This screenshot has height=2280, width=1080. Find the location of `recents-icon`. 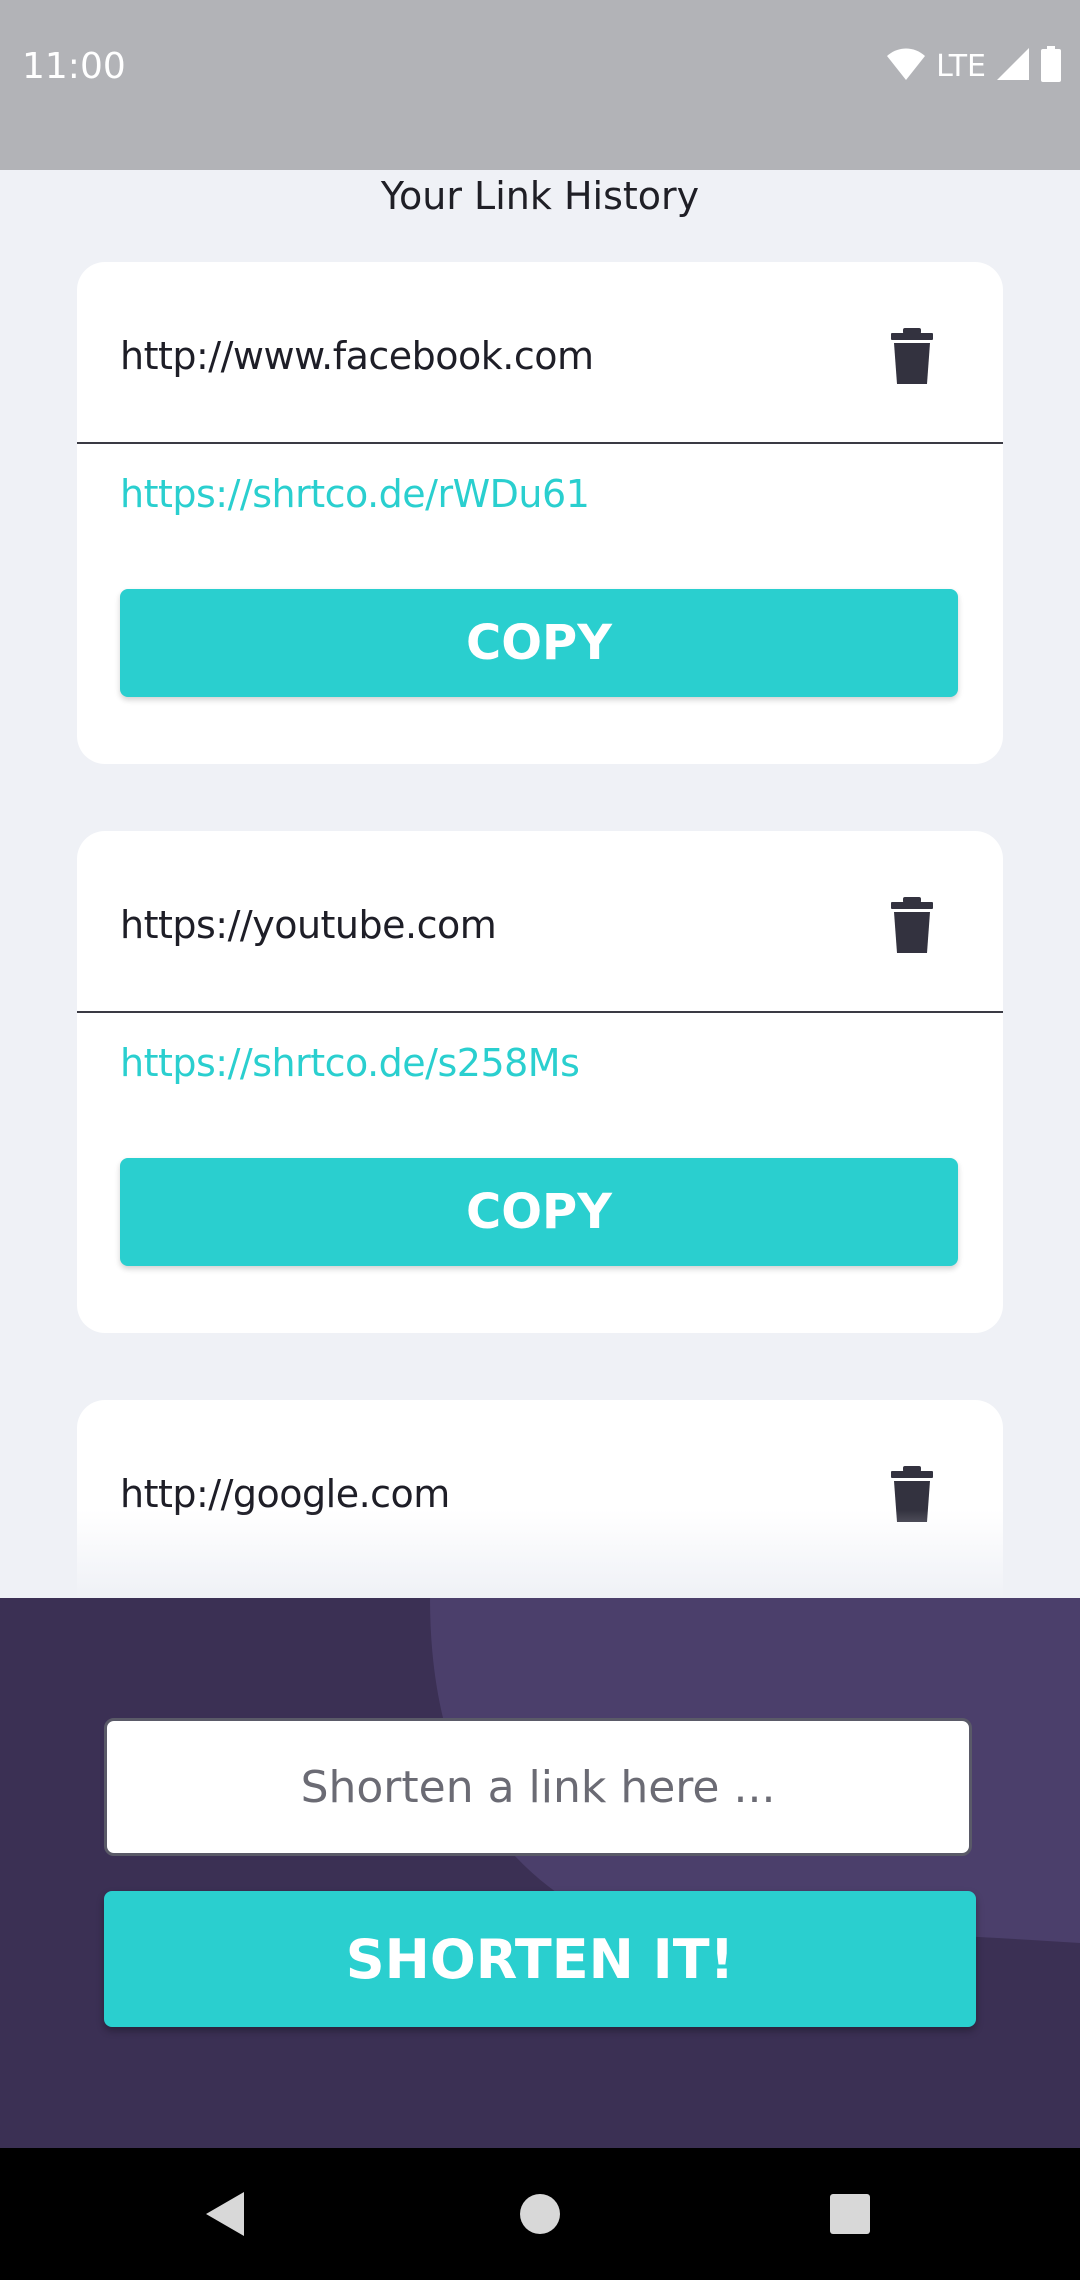

recents-icon is located at coordinates (850, 2214).